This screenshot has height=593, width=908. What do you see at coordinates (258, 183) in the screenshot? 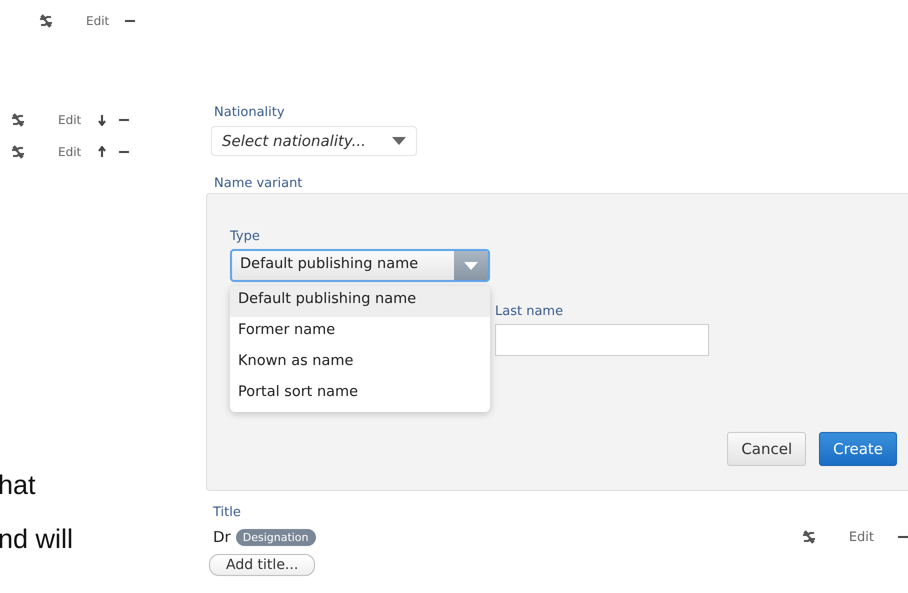
I see `section-label: Name variant` at bounding box center [258, 183].